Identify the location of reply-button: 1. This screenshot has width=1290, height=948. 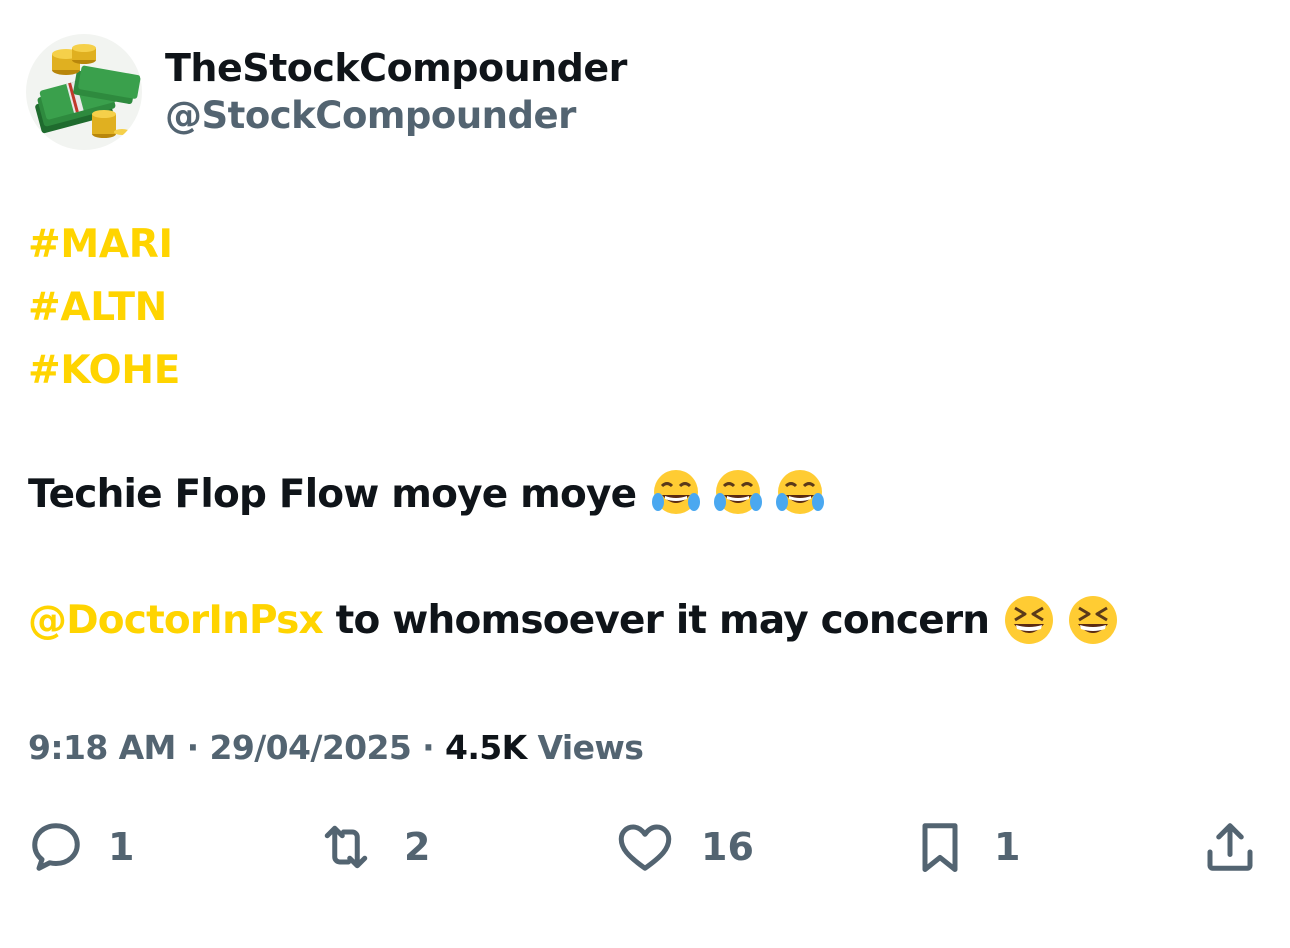
(80, 847).